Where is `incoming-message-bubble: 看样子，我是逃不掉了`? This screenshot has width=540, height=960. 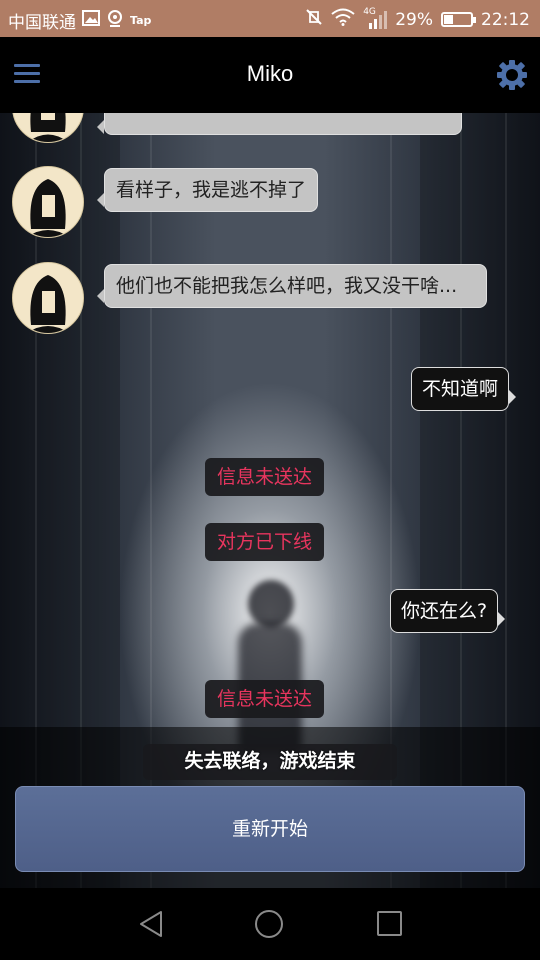 incoming-message-bubble: 看样子，我是逃不掉了 is located at coordinates (207, 190).